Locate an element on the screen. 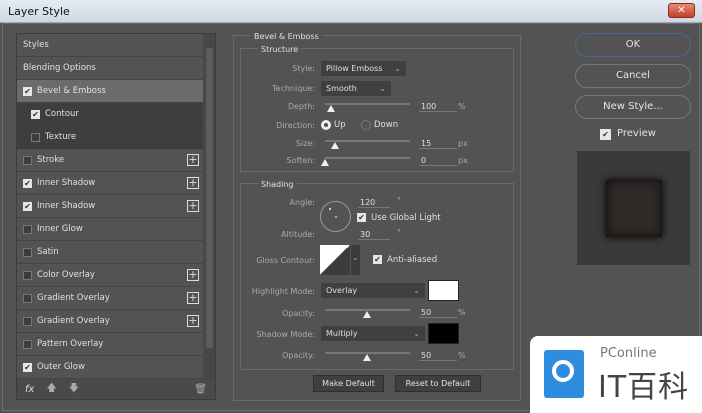  close-button: ✕ is located at coordinates (681, 10).